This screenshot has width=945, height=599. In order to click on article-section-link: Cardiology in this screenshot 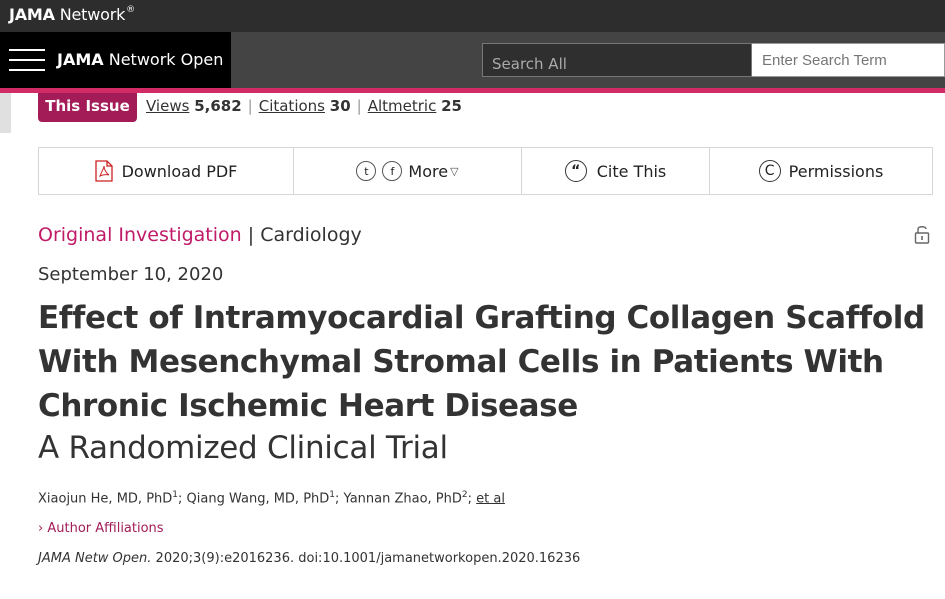, I will do `click(311, 235)`.